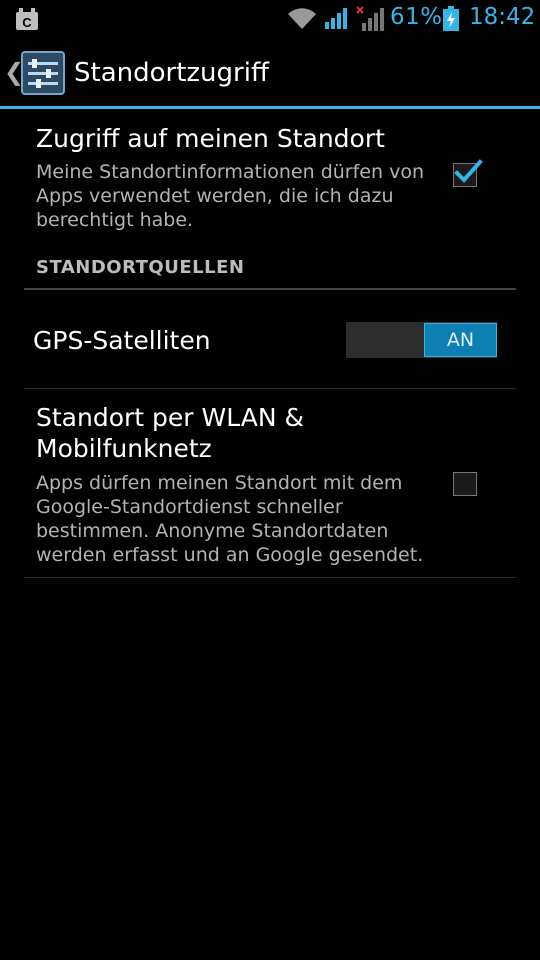 Image resolution: width=540 pixels, height=960 pixels. I want to click on summary-line: Apps verwendet werden, die ich dazu, so click(215, 196).